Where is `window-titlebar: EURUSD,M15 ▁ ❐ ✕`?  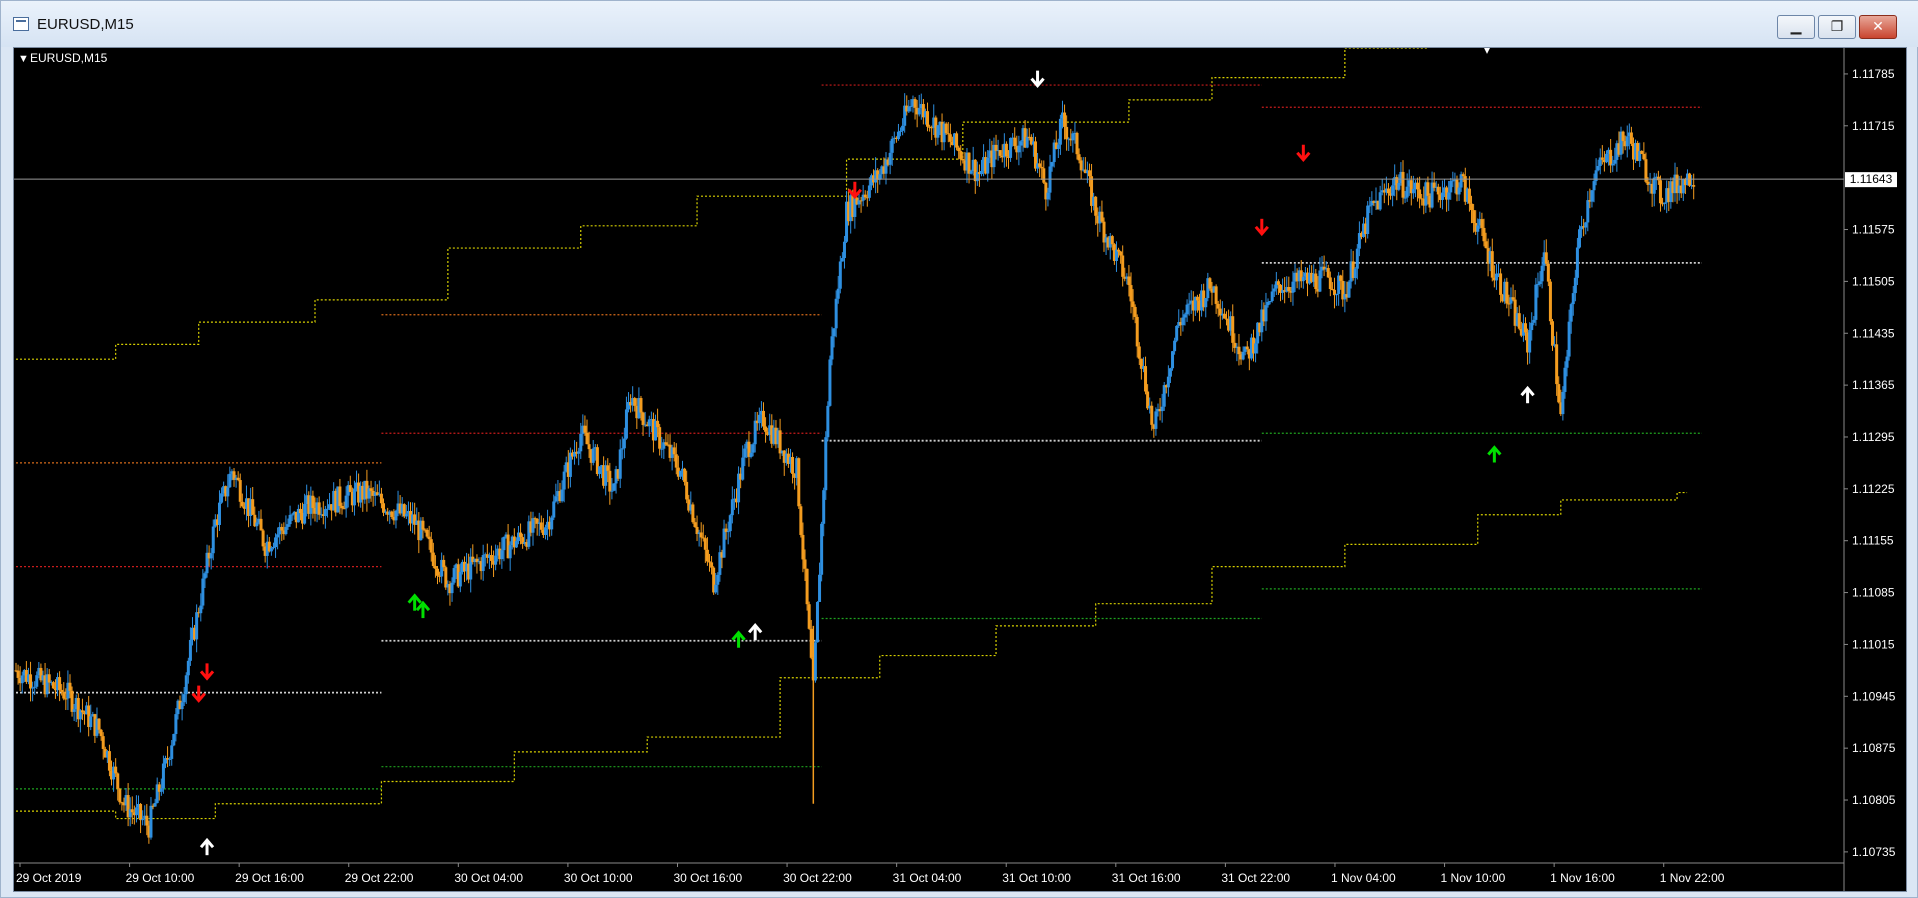
window-titlebar: EURUSD,M15 ▁ ❐ ✕ is located at coordinates (959, 24).